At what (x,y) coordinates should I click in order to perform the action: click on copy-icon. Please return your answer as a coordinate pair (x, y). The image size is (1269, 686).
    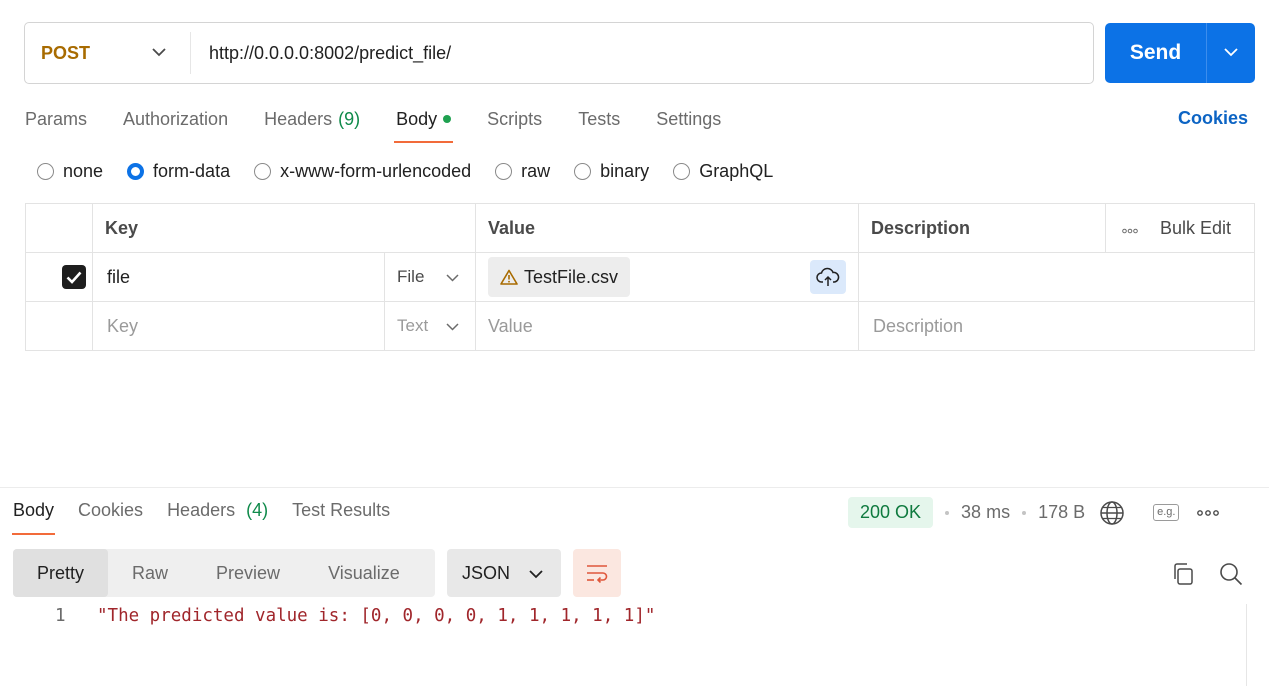
    Looking at the image, I should click on (1183, 574).